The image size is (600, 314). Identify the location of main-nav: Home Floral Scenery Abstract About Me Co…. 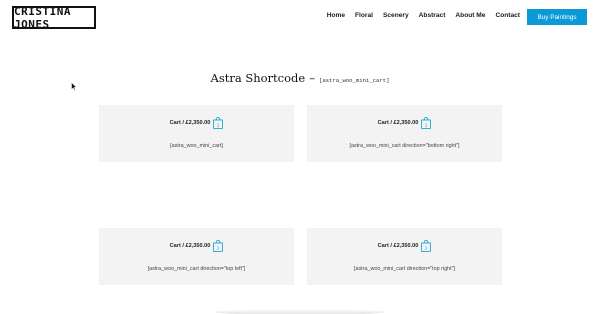
(418, 15).